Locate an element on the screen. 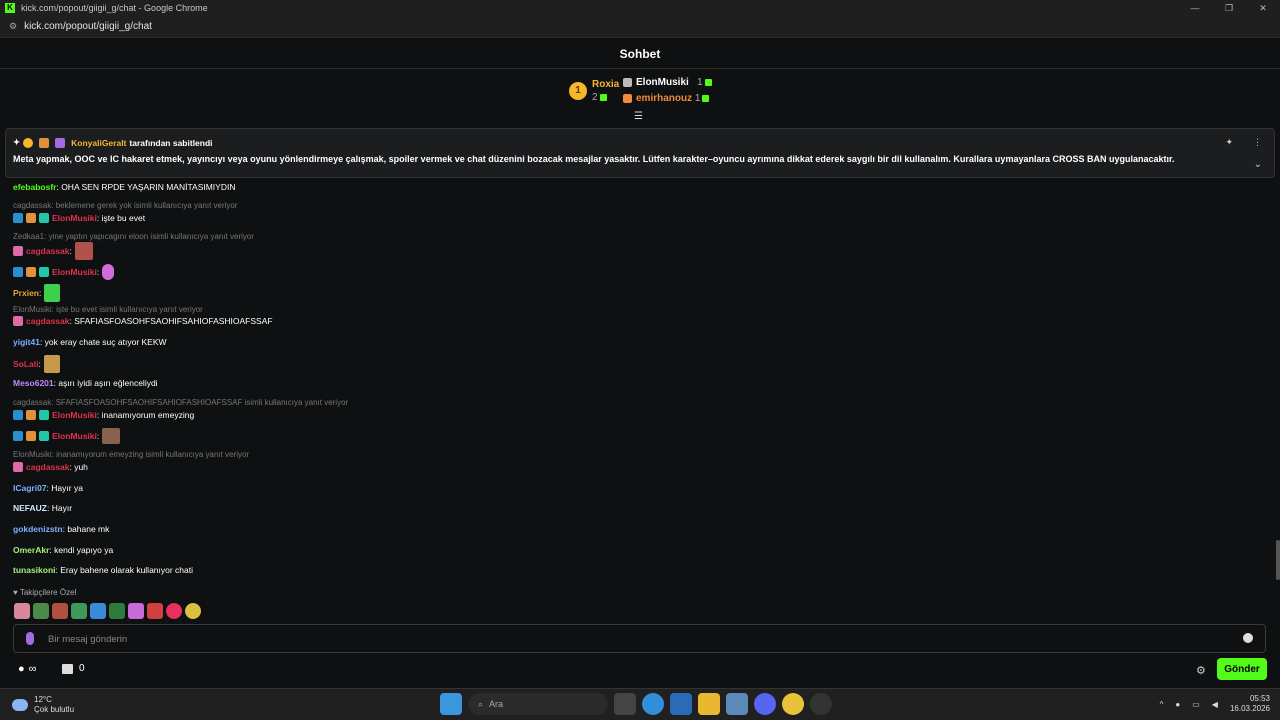  message-input-box is located at coordinates (639, 638).